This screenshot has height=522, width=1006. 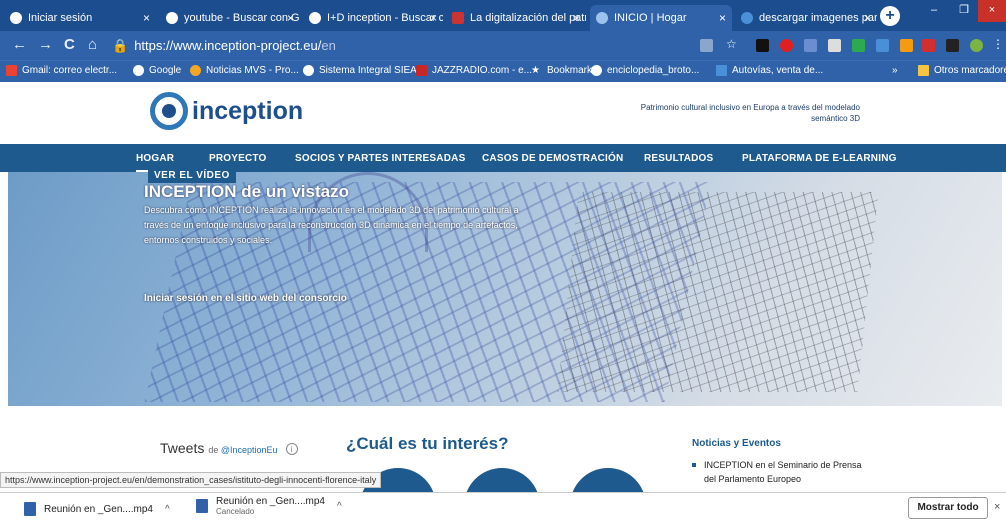 I want to click on tab-title: Iniciar sesión, so click(x=60, y=18).